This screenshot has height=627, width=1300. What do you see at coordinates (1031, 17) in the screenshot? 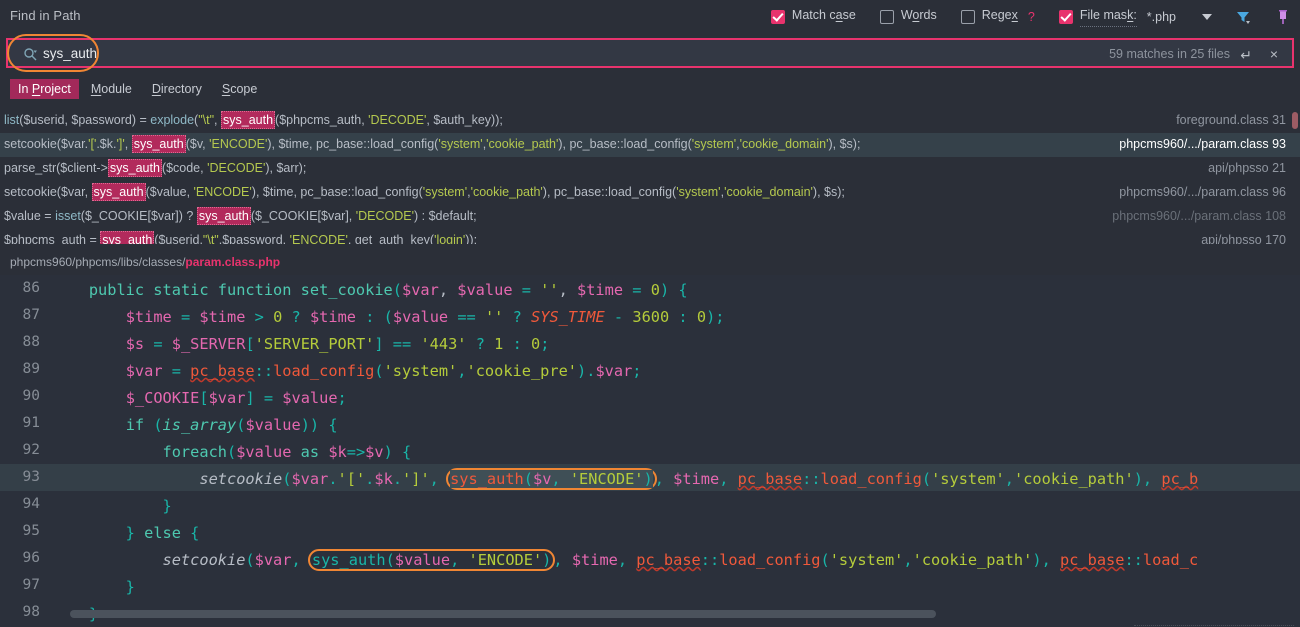
I see `regex-help-icon: ?` at bounding box center [1031, 17].